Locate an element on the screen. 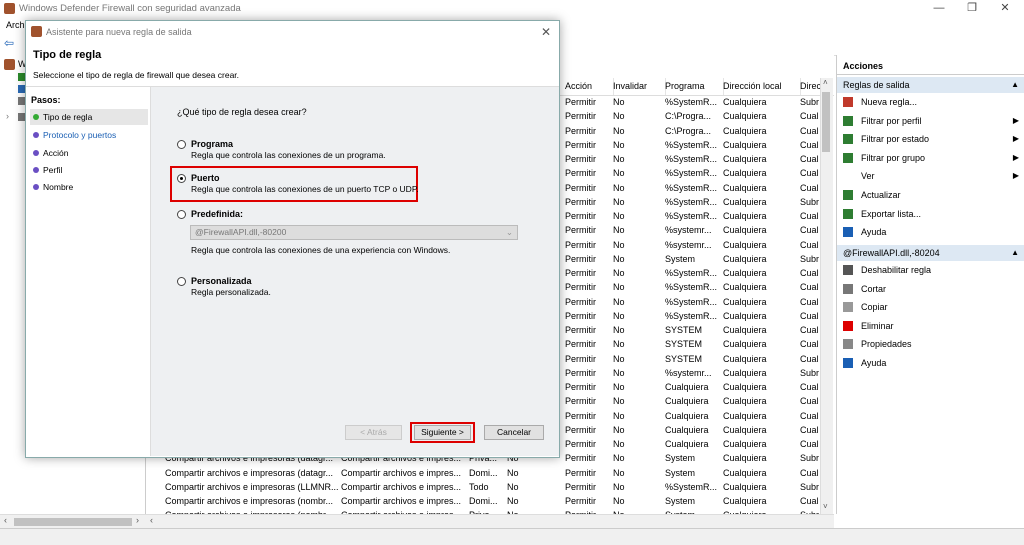  delete-icon is located at coordinates (848, 325).